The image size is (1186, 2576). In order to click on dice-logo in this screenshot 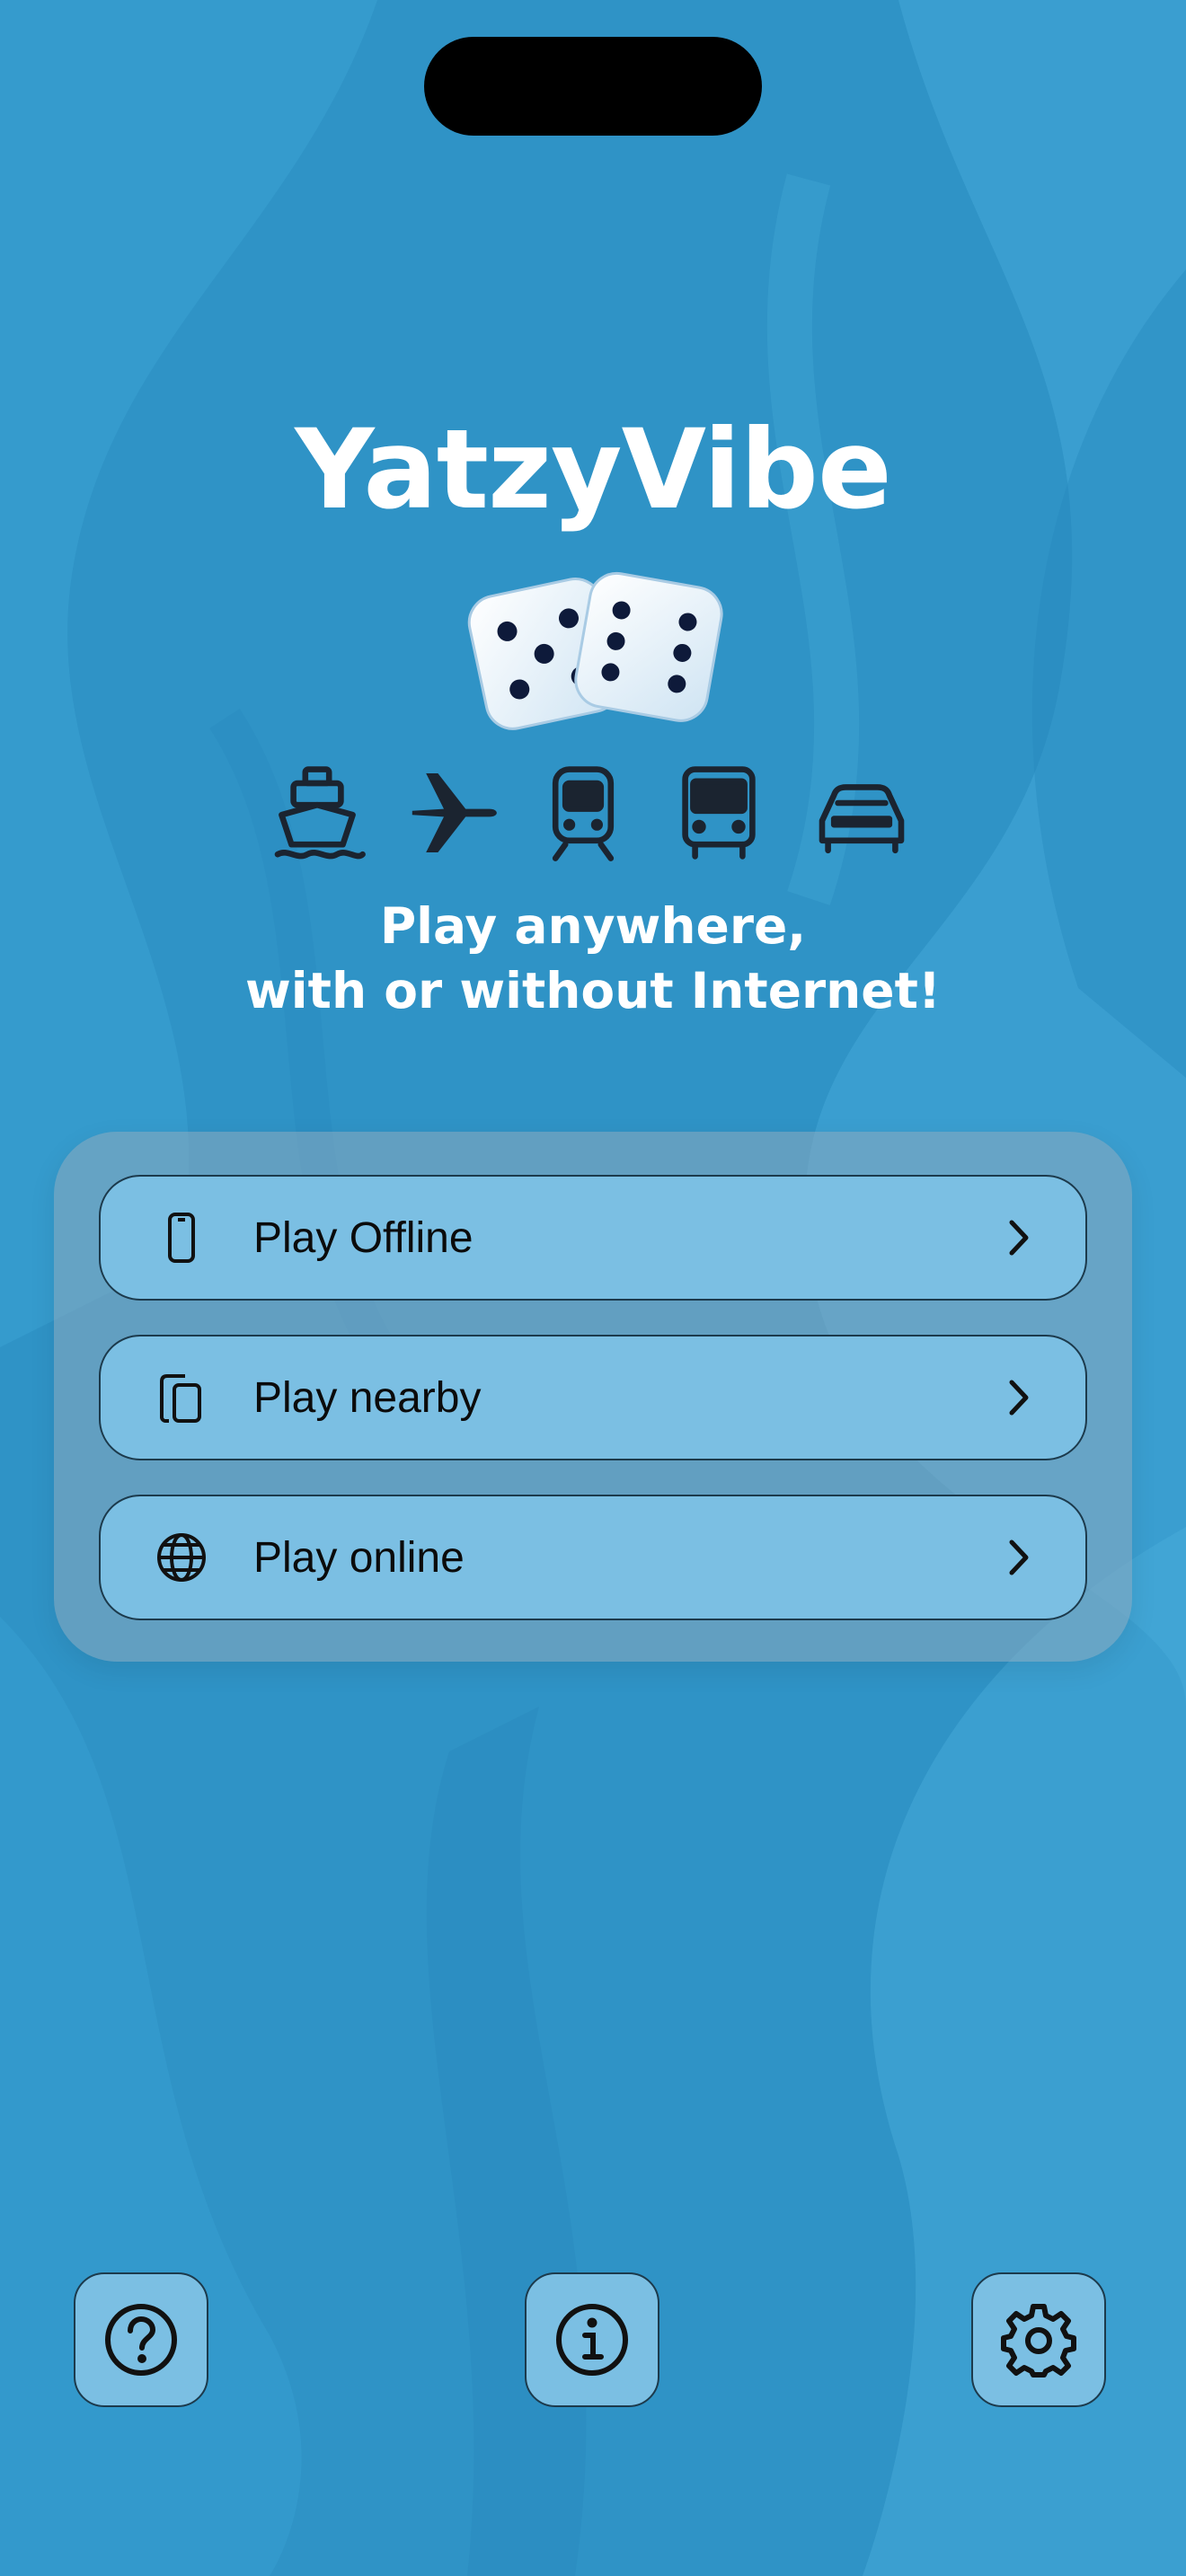, I will do `click(593, 646)`.